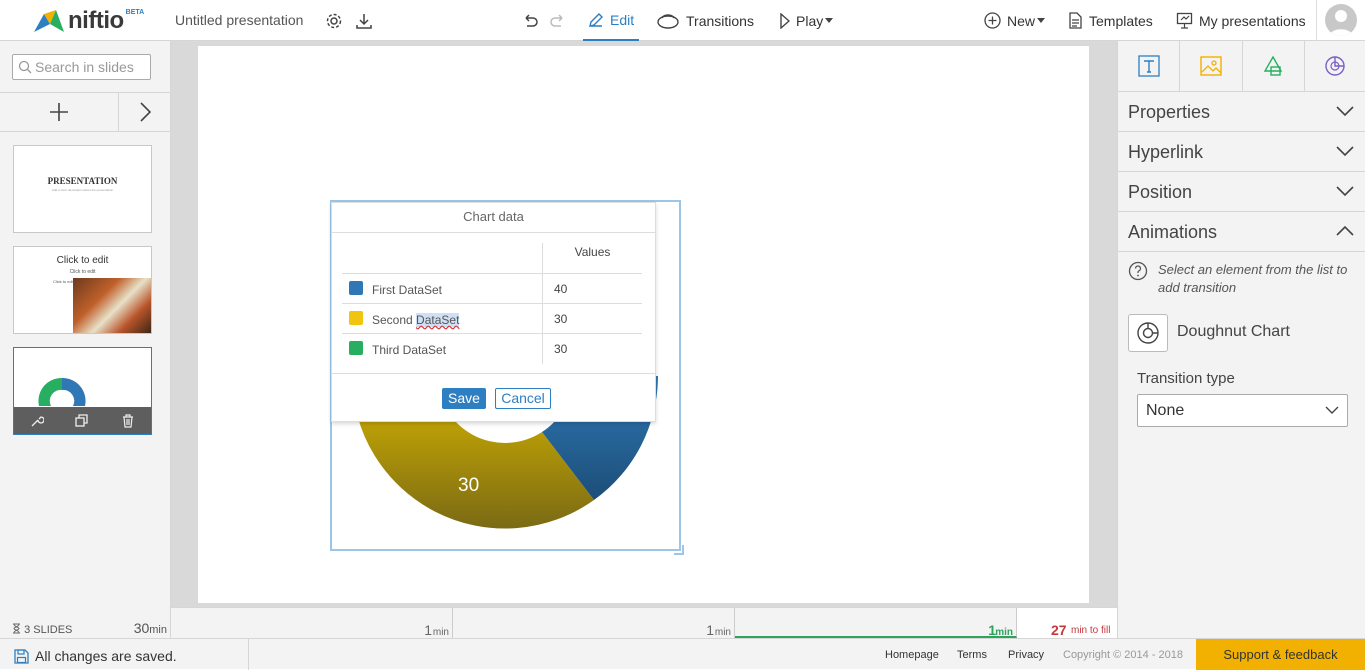 Image resolution: width=1365 pixels, height=670 pixels. I want to click on element-name: Doughnut Chart, so click(1233, 332).